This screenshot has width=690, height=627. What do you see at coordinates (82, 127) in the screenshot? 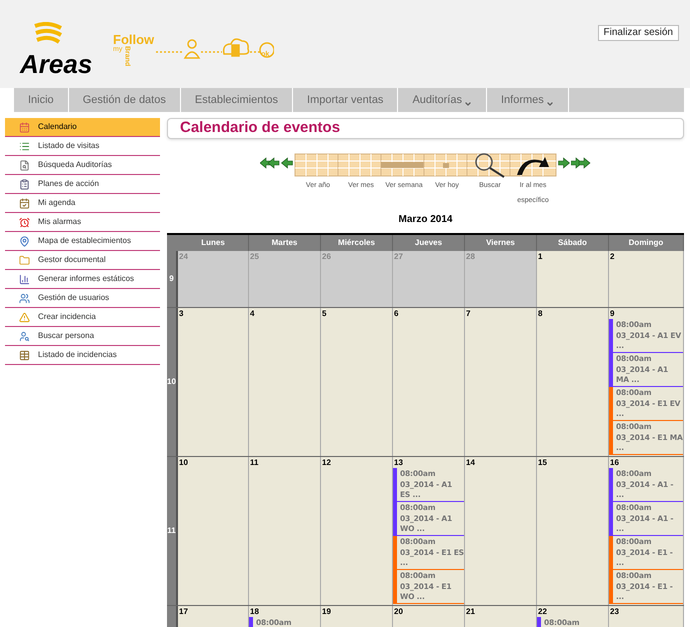
I see `sidebar-item: Calendario` at bounding box center [82, 127].